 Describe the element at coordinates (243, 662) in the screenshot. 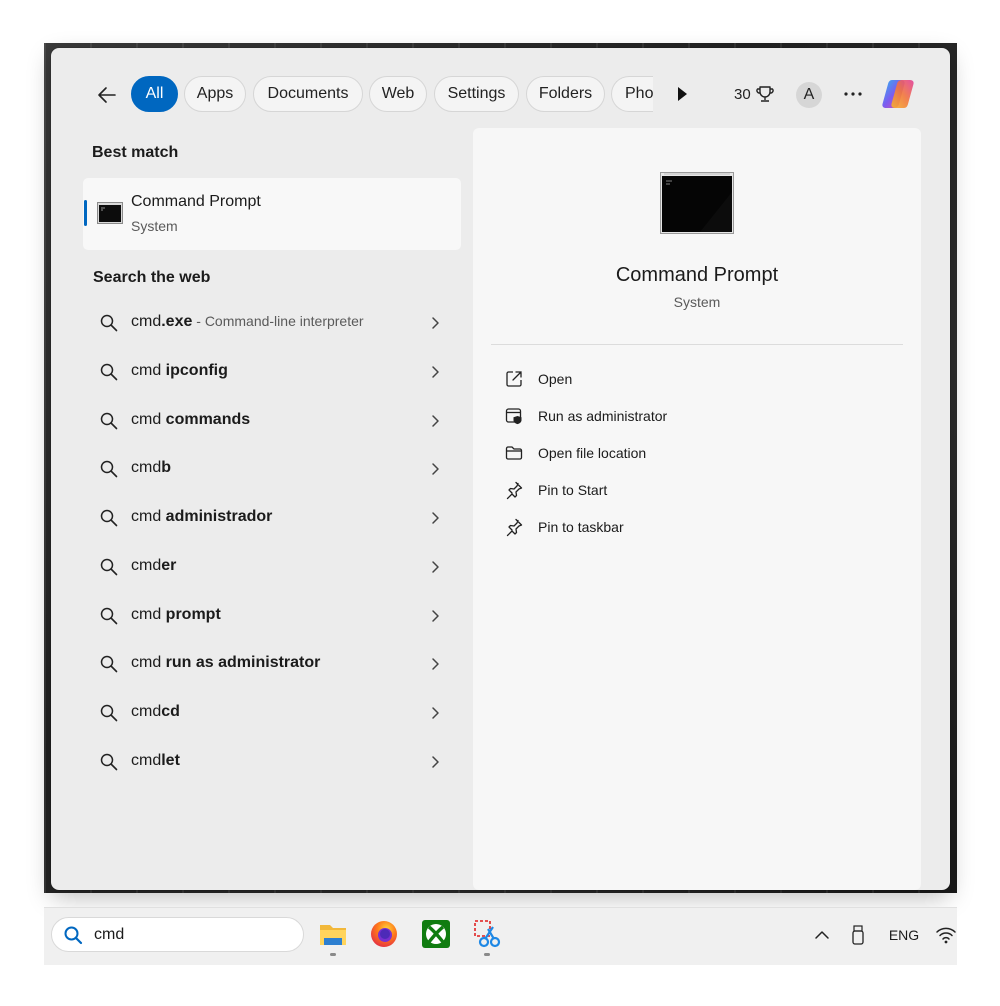

I see `web-result-suggestion: run as administrator` at that location.